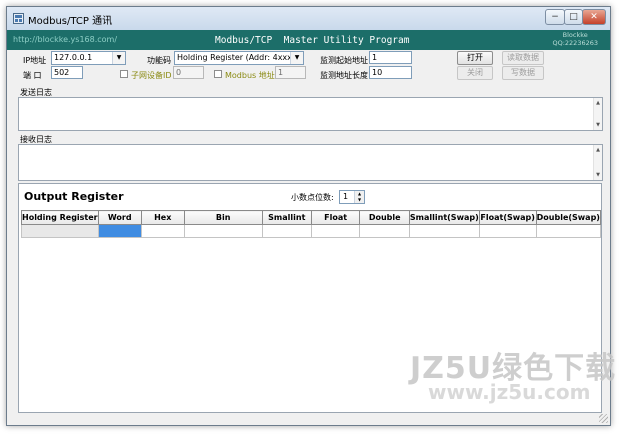 This screenshot has width=620, height=435. I want to click on column-header: Bin, so click(223, 217).